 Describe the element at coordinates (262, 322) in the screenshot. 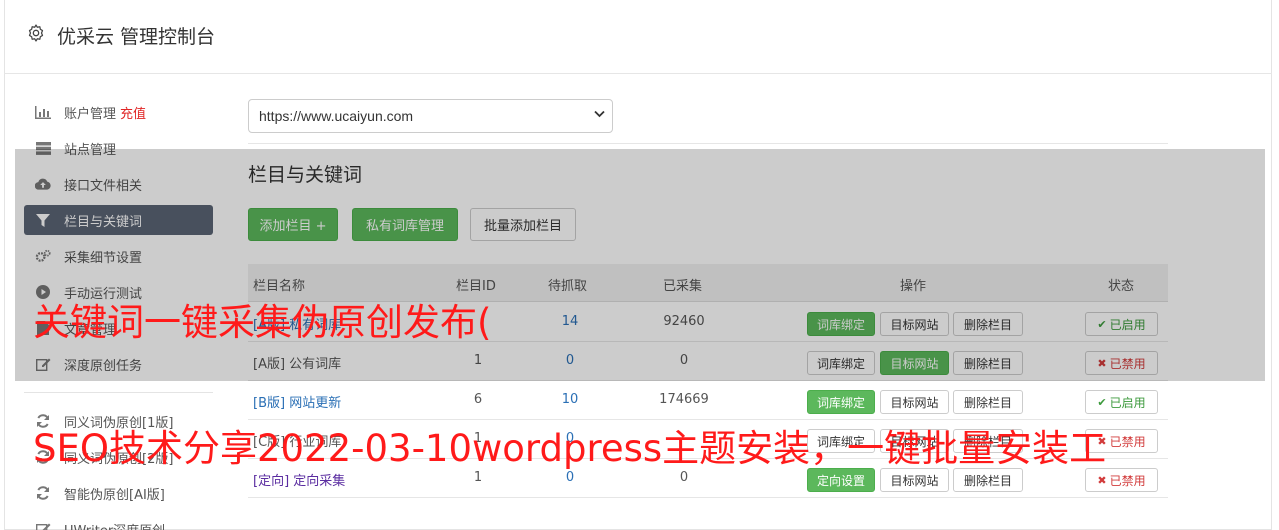

I see `watermark-line-1: 关键词一键采集伪原创发布(` at that location.